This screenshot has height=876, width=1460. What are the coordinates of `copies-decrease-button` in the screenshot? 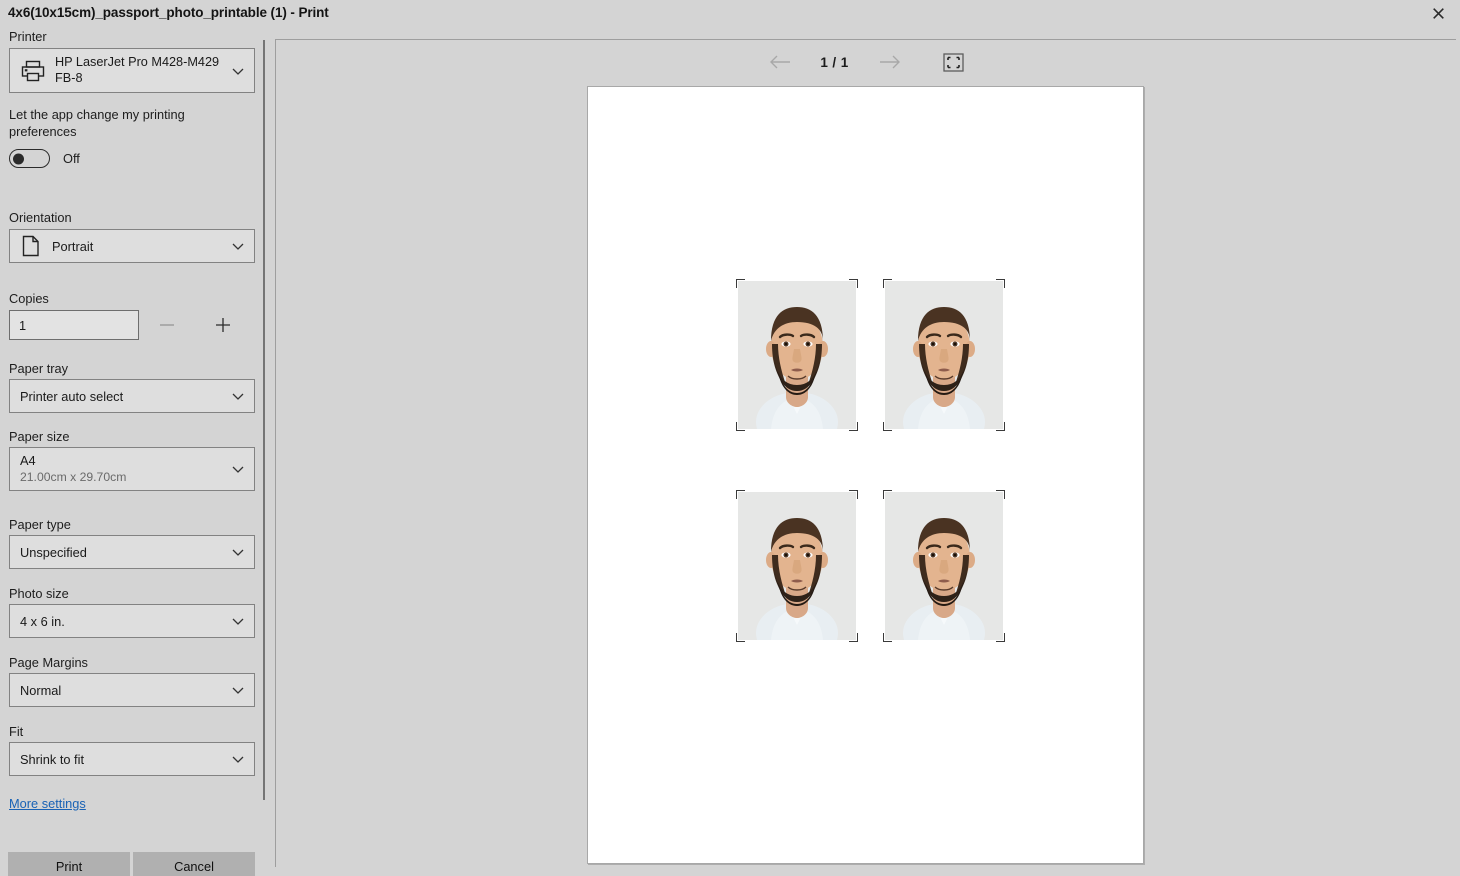 It's located at (167, 325).